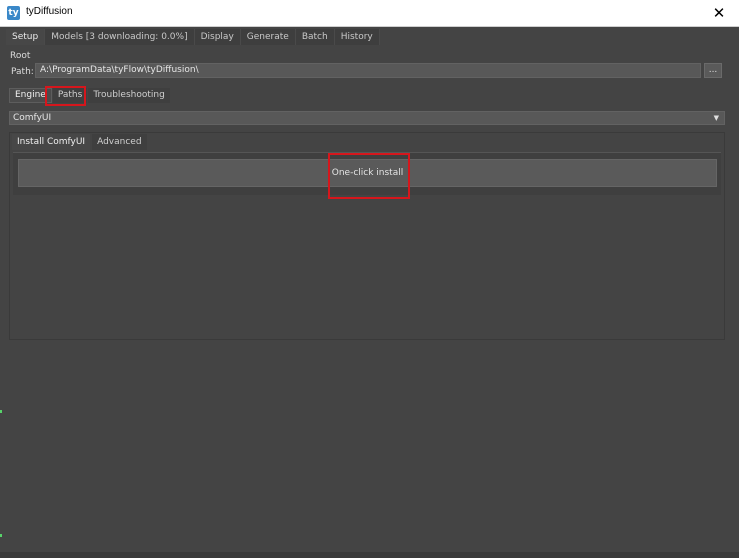  I want to click on root-path-input, so click(368, 70).